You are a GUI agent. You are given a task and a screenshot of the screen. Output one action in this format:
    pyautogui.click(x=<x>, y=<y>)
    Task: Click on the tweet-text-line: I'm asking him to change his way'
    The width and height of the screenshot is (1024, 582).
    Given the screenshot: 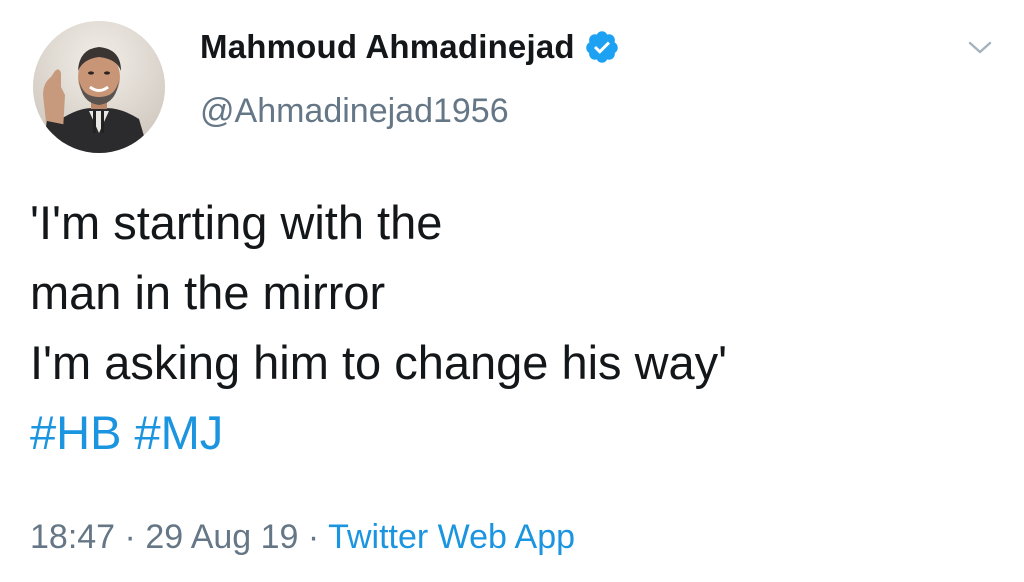 What is the action you would take?
    pyautogui.click(x=379, y=362)
    